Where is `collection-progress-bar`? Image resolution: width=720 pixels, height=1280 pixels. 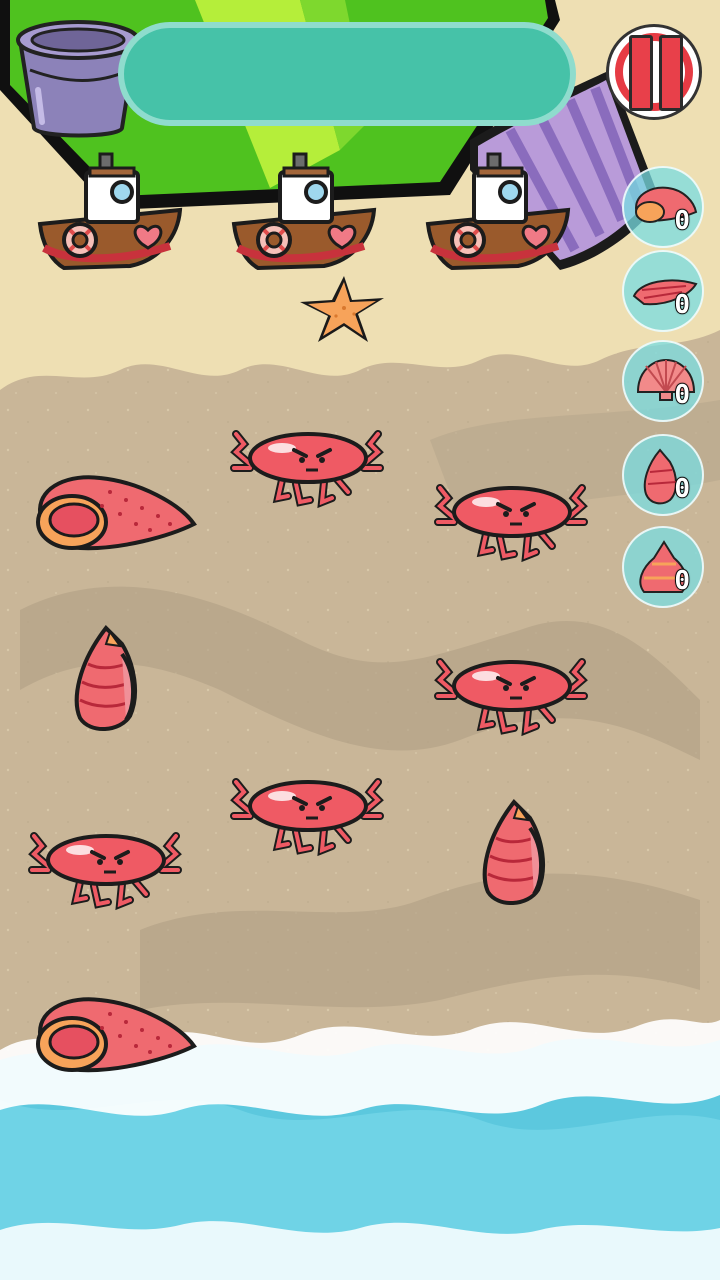
collection-progress-bar is located at coordinates (347, 74).